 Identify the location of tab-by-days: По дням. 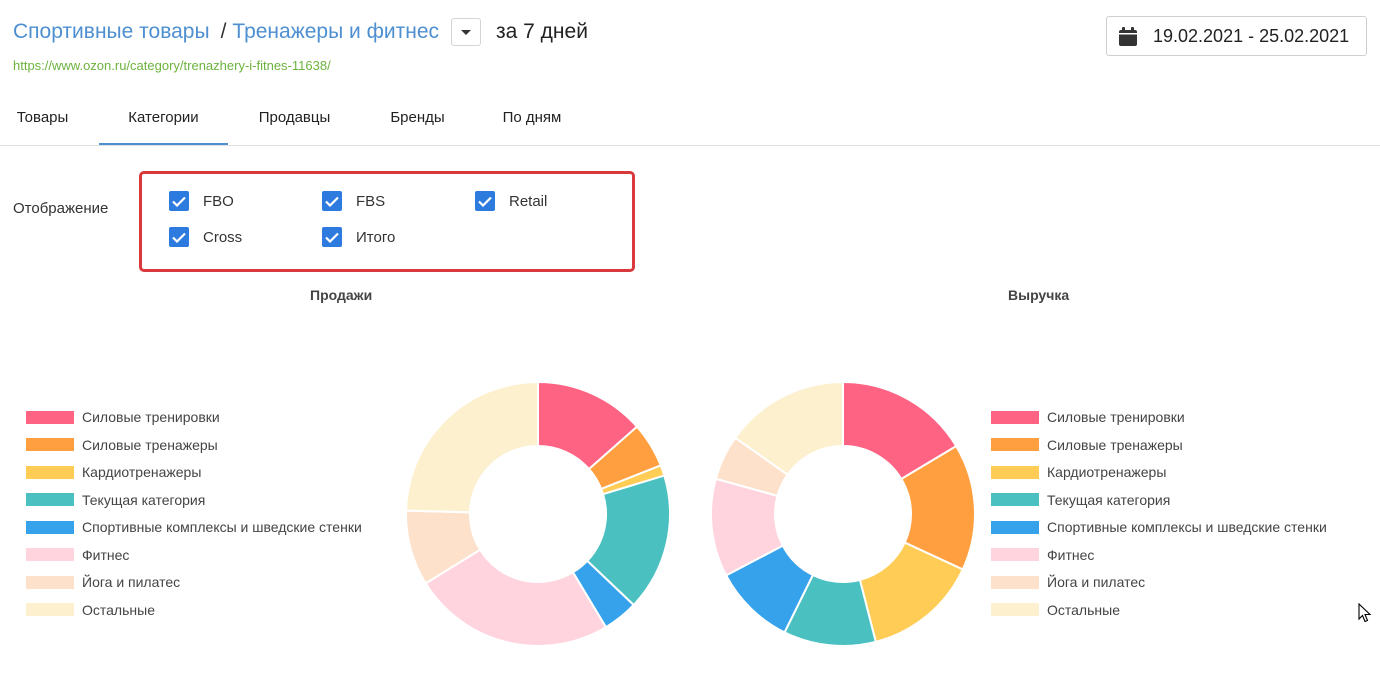
(532, 121).